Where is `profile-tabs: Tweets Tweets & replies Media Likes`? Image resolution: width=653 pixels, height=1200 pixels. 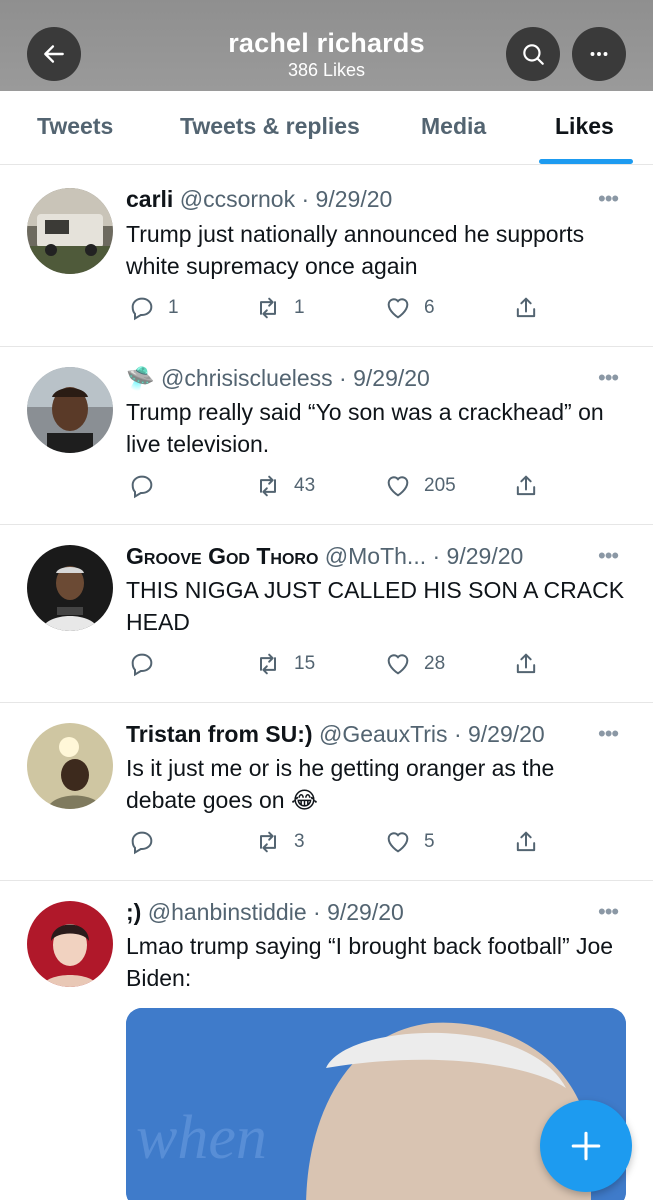 profile-tabs: Tweets Tweets & replies Media Likes is located at coordinates (326, 128).